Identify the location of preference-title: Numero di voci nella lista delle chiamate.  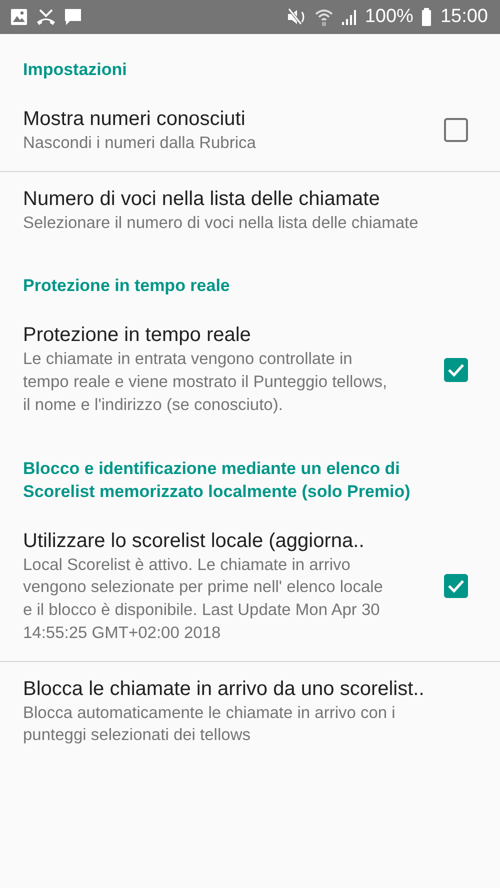
(202, 199).